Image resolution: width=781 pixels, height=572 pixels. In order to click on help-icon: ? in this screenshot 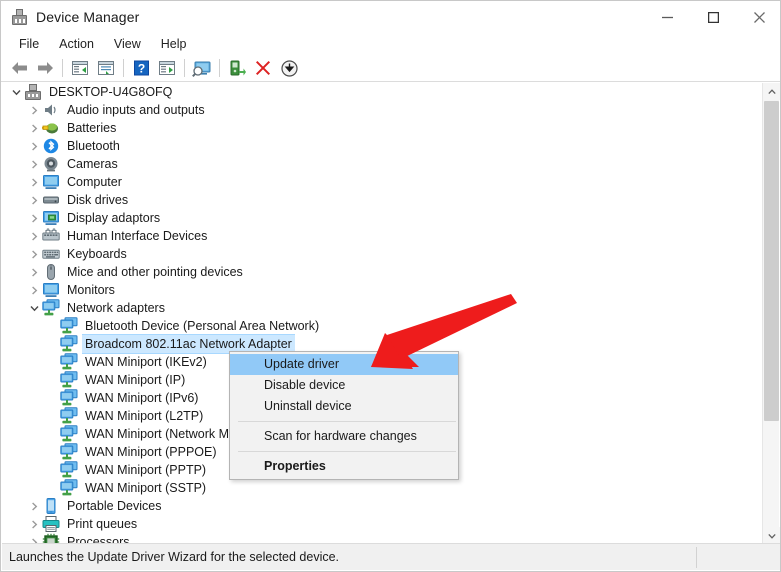, I will do `click(141, 68)`.